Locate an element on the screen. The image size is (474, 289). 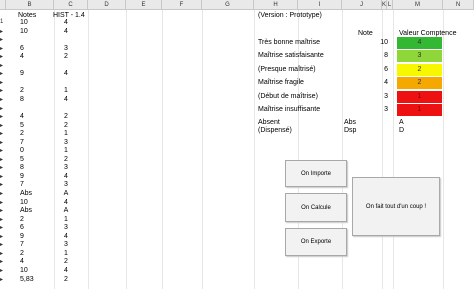
special-dispense-value: D is located at coordinates (401, 130).